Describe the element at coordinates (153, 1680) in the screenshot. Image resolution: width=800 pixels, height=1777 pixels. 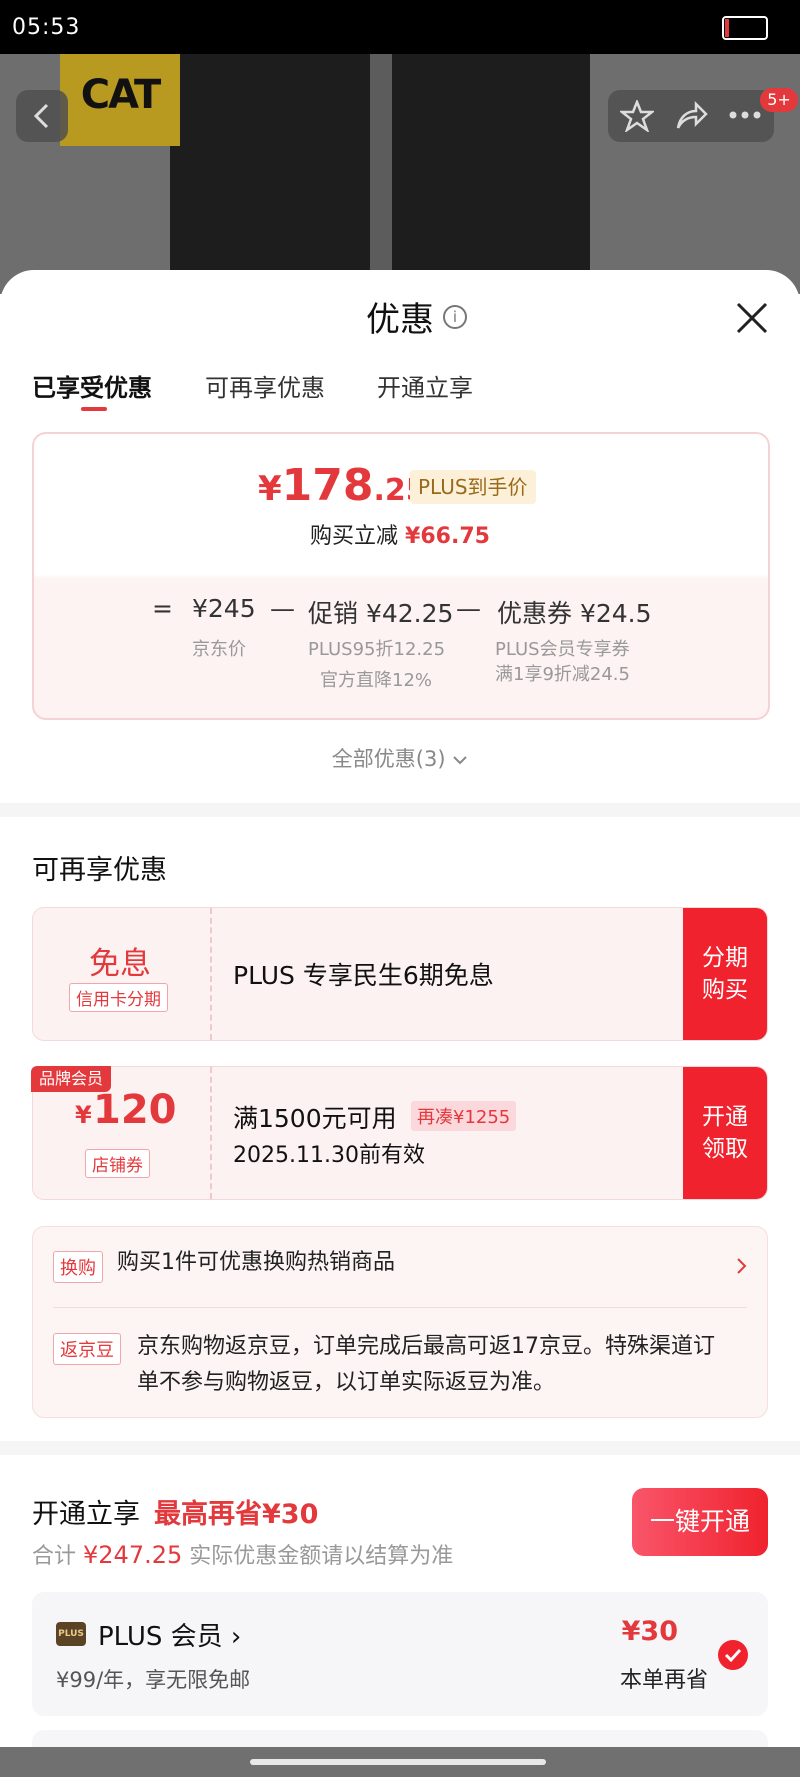
I see `plus-member-desc: ¥99/年，享无限免邮` at that location.